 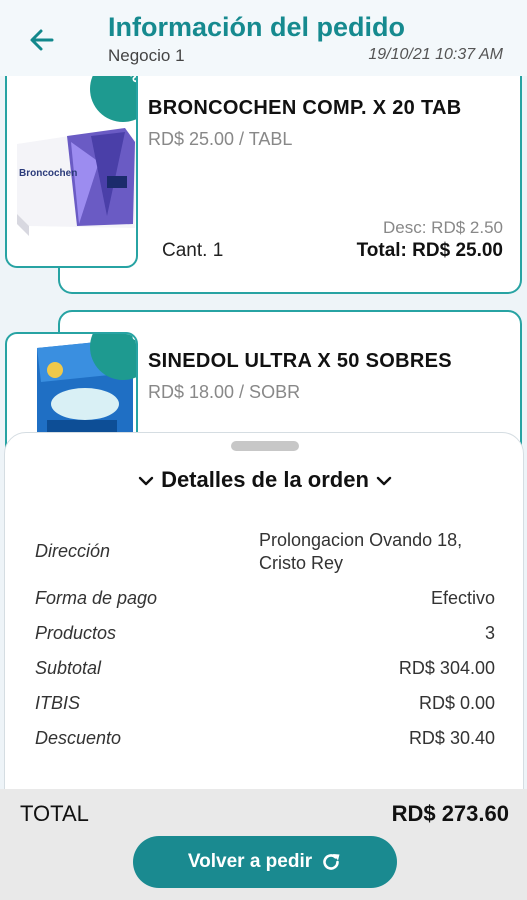 I want to click on back-arrow-icon, so click(x=42, y=40).